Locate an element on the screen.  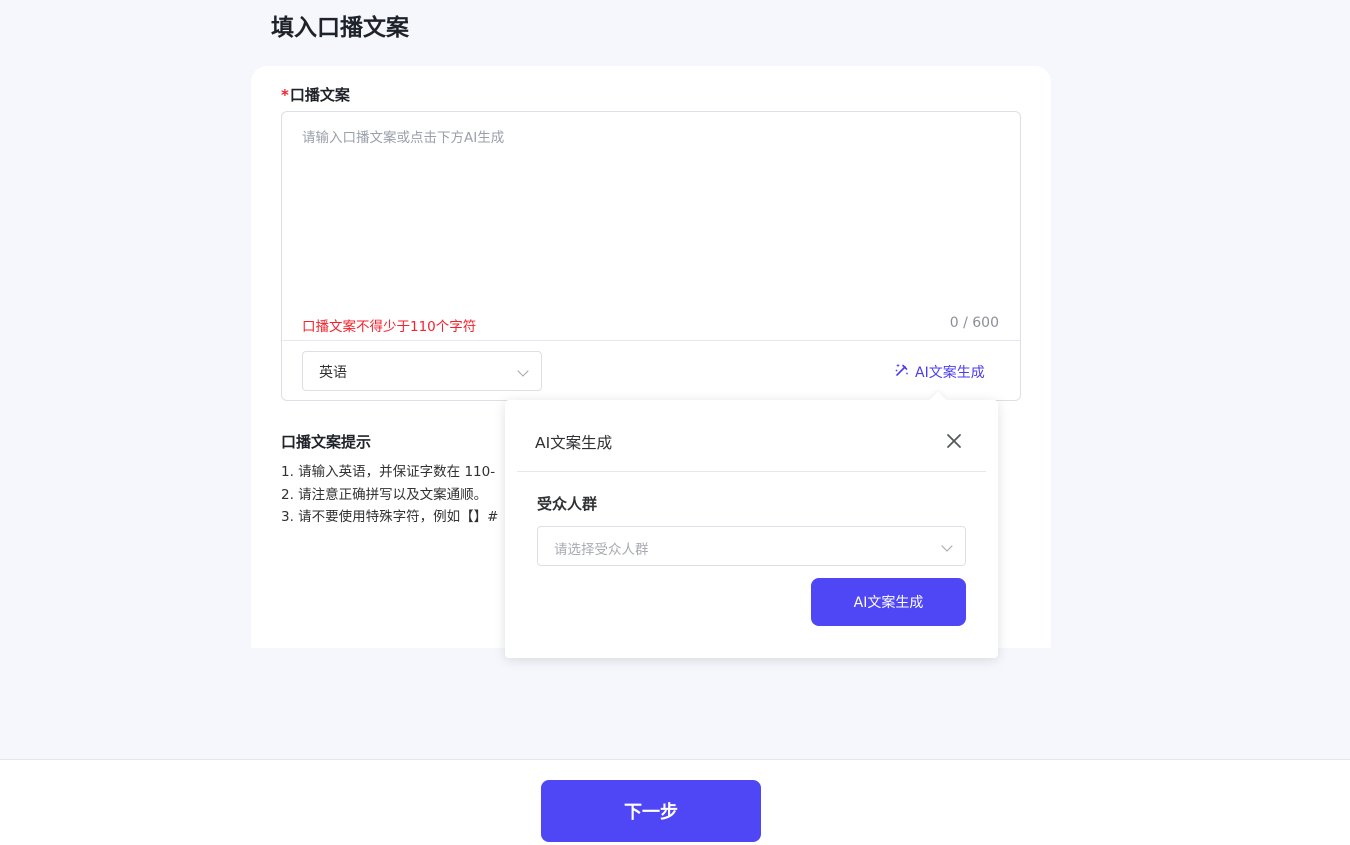
ai-generate-popover: AI文案生成 受众人群 请选择受众人群 AI文案生成 is located at coordinates (751, 524).